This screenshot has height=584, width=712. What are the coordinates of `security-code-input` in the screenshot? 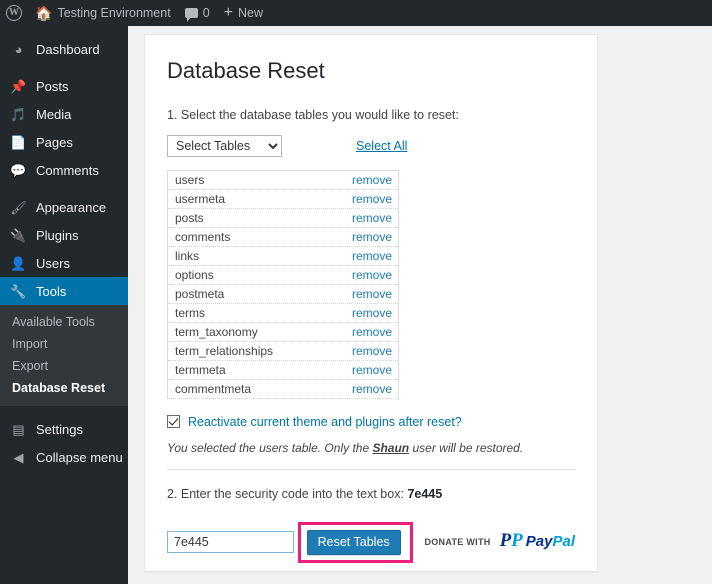 It's located at (230, 541).